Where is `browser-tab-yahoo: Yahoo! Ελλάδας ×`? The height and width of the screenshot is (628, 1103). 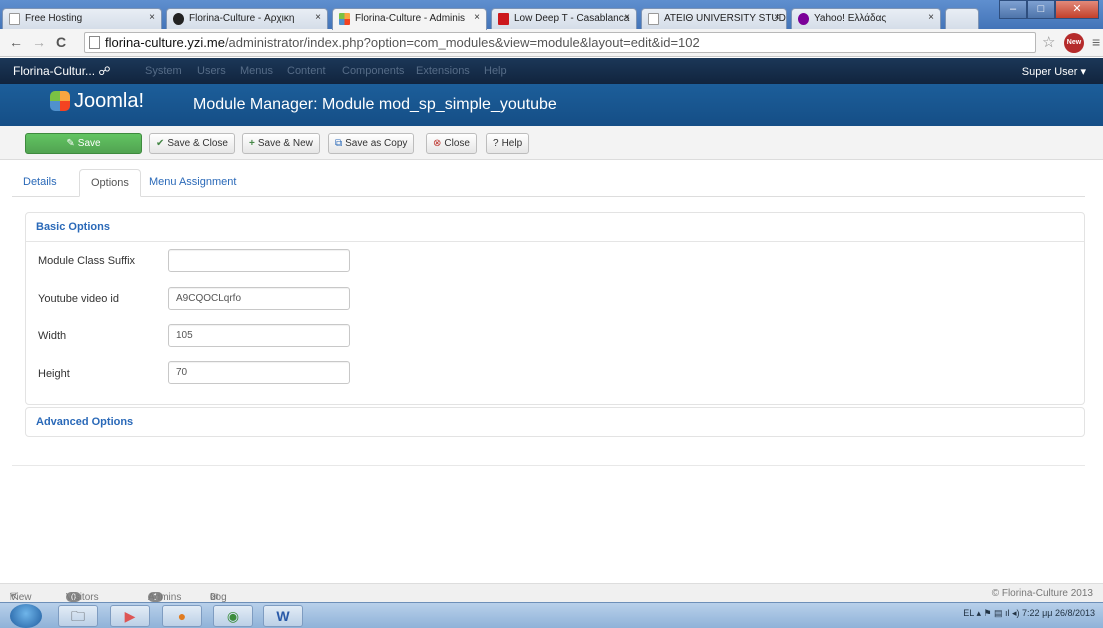 browser-tab-yahoo: Yahoo! Ελλάδας × is located at coordinates (866, 18).